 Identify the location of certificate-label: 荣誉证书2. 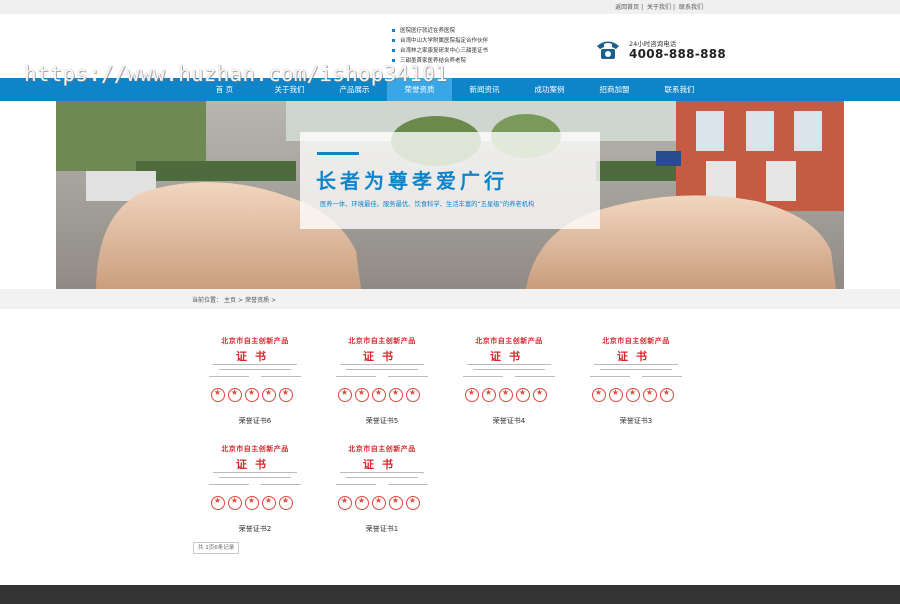
(255, 529).